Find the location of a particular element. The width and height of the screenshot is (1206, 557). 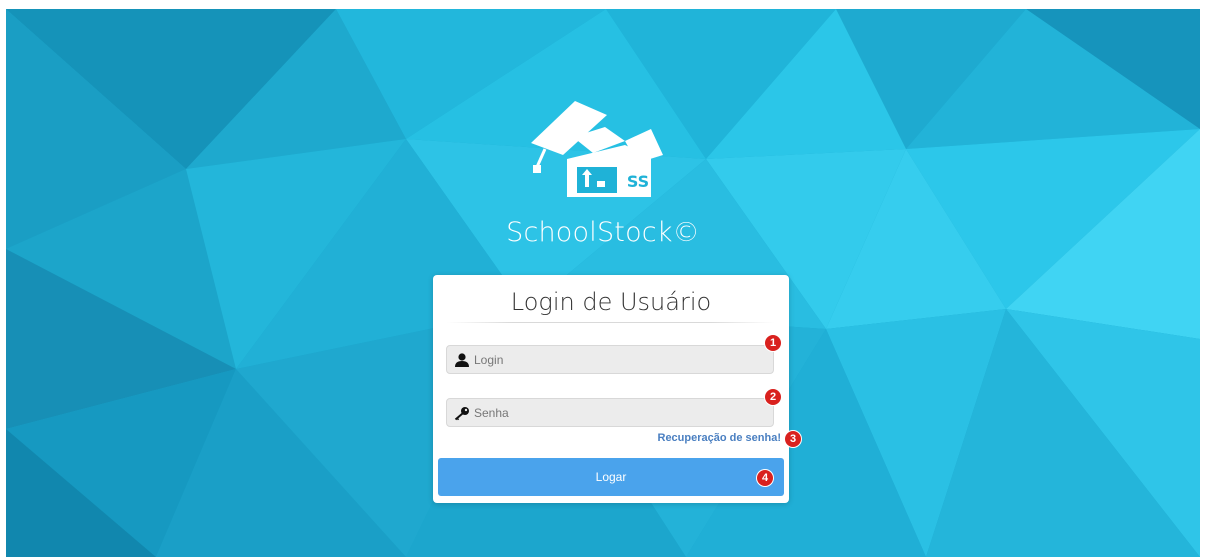

key-icon is located at coordinates (461, 414).